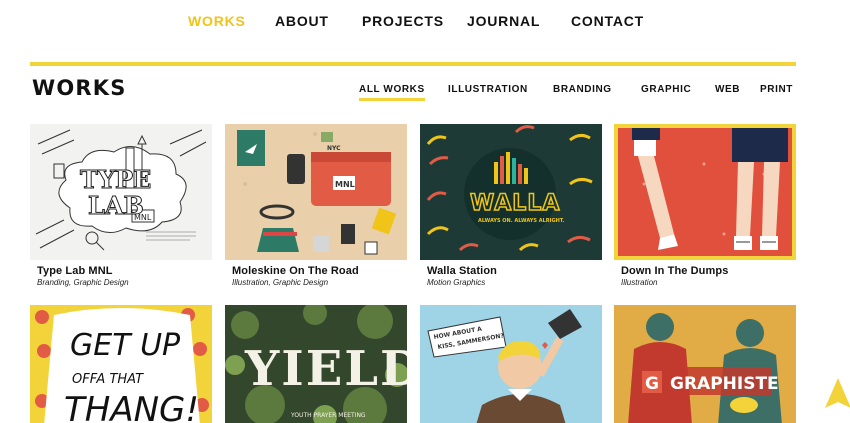  Describe the element at coordinates (488, 89) in the screenshot. I see `filter-illustration: ILLUSTRATION` at that location.